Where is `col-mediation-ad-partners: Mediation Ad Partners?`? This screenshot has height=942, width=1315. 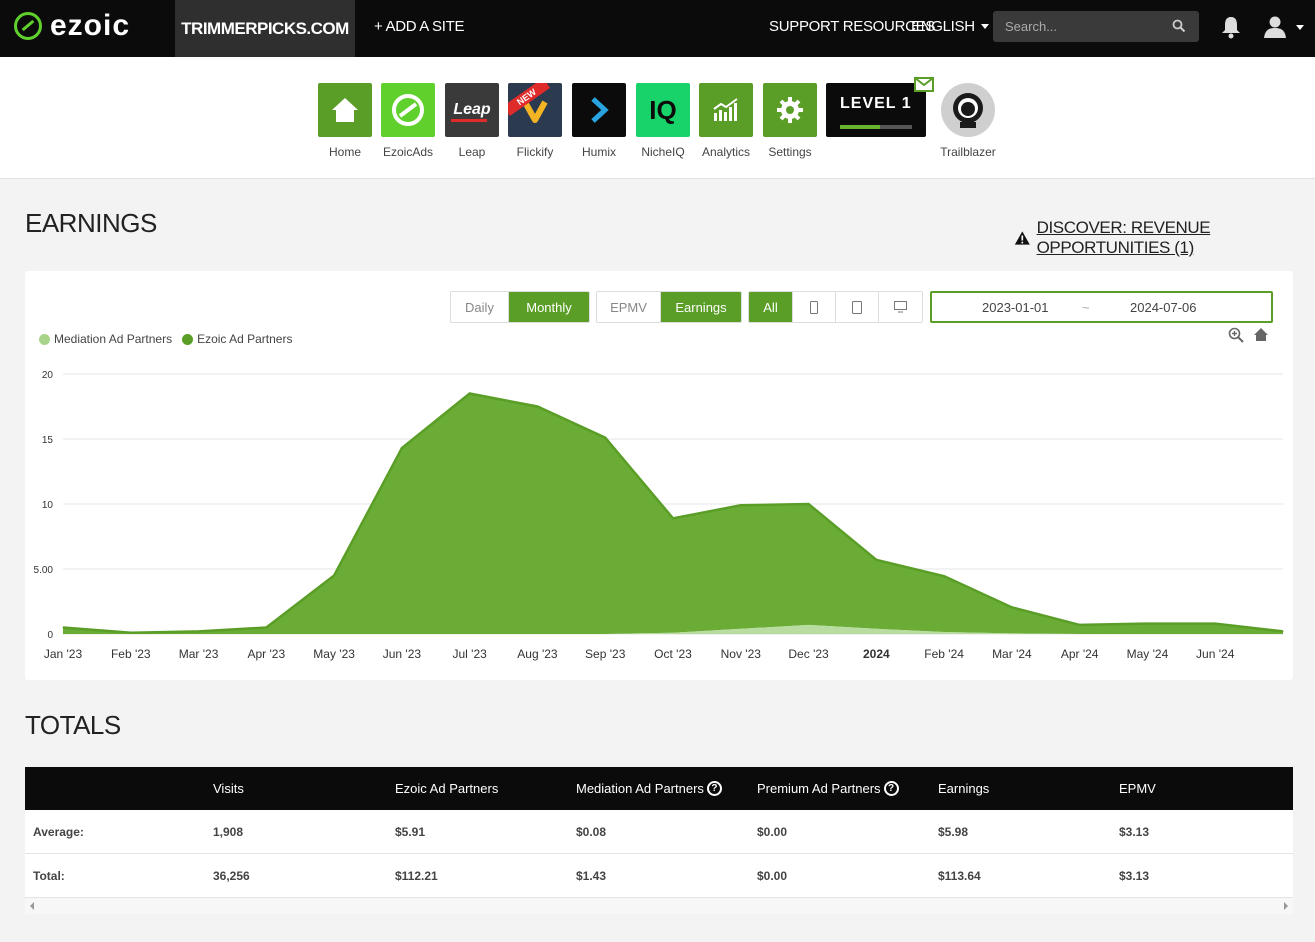 col-mediation-ad-partners: Mediation Ad Partners? is located at coordinates (649, 788).